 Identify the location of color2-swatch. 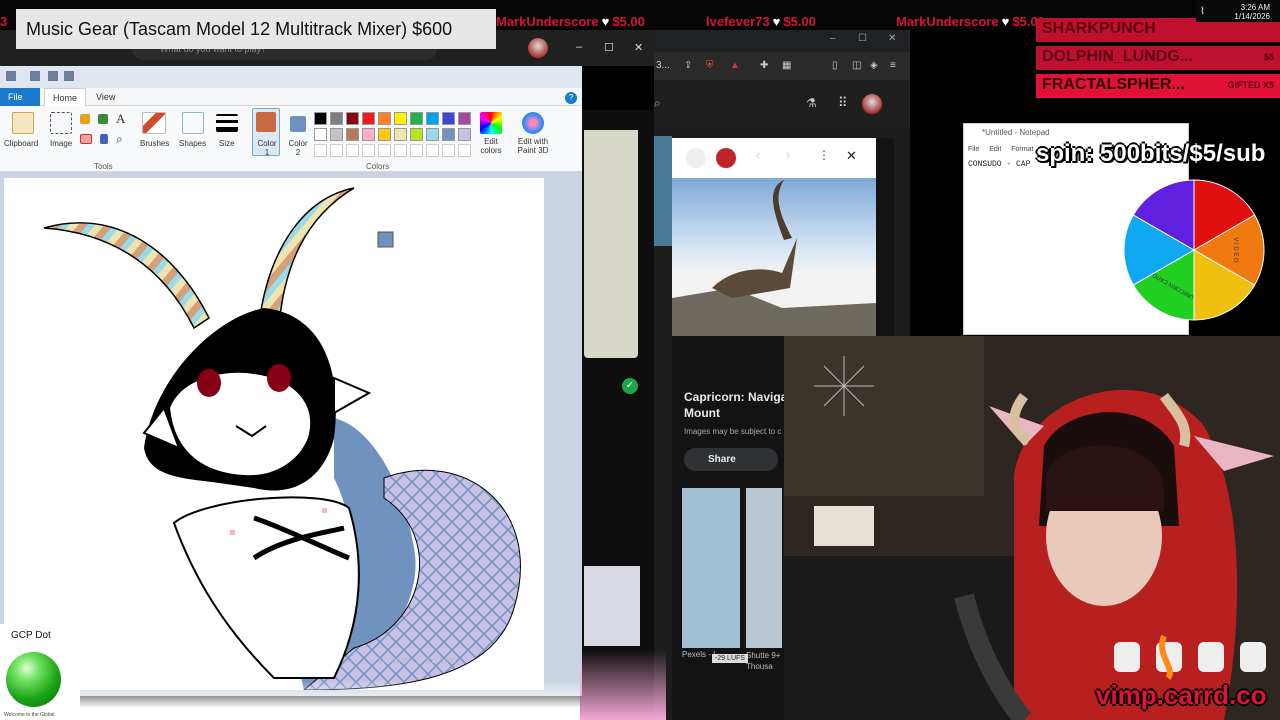
(298, 124).